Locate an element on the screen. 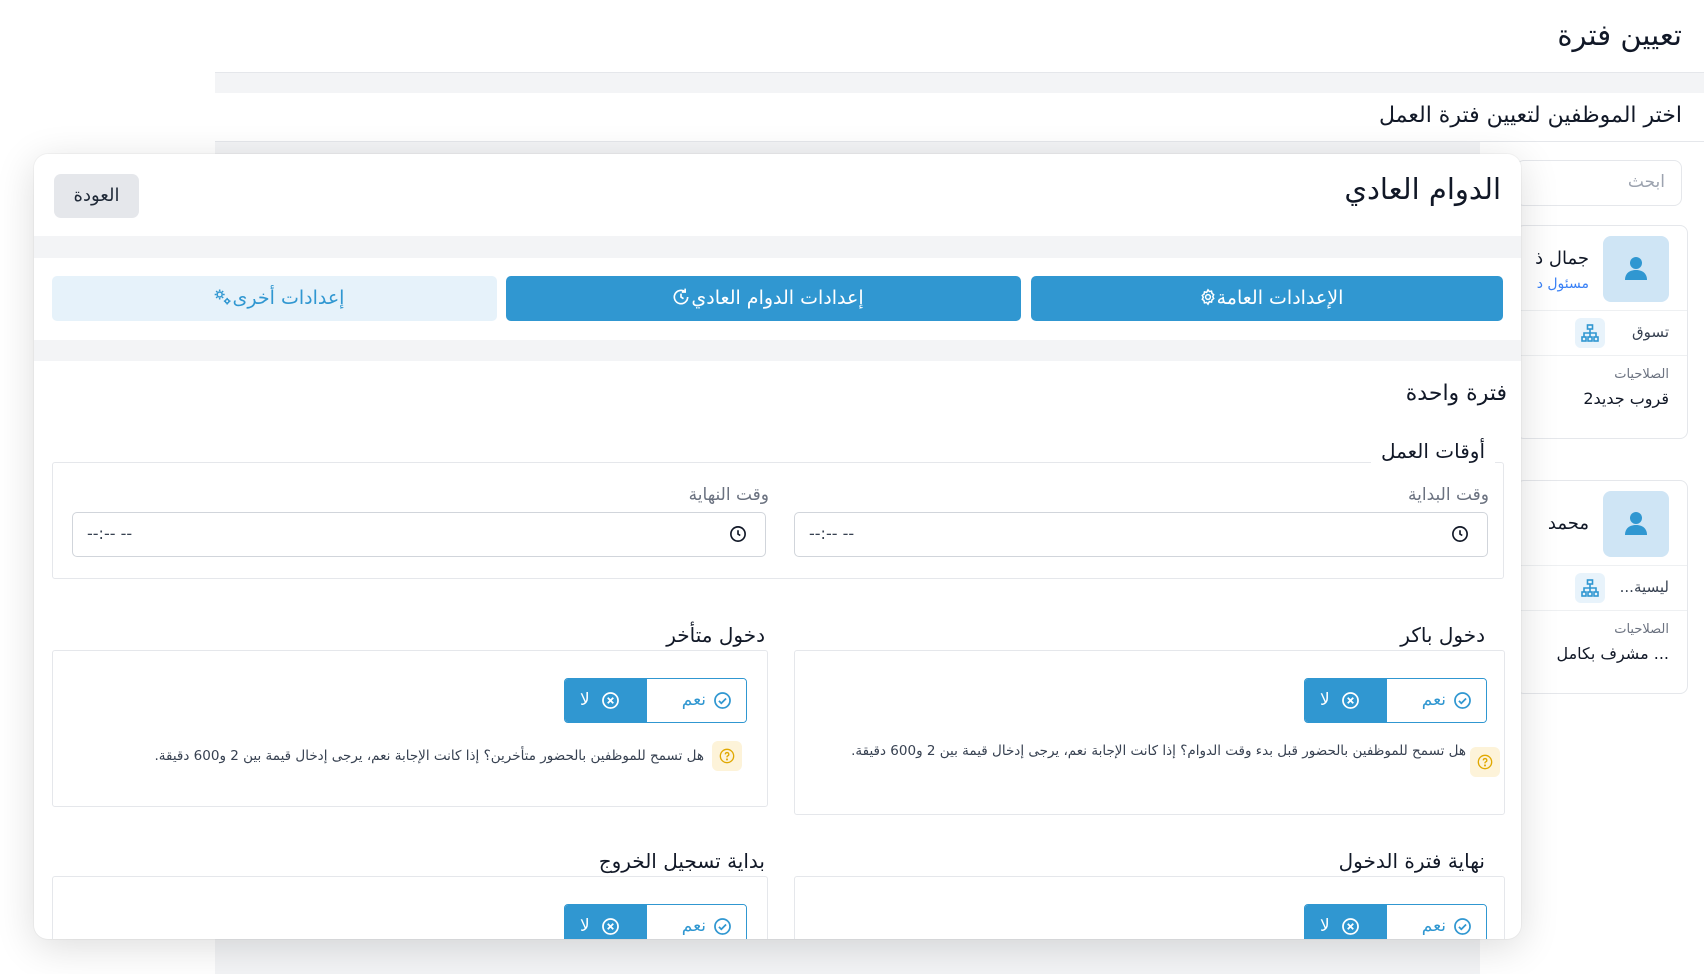 The width and height of the screenshot is (1704, 974). employee-department: ...ليسية is located at coordinates (1644, 587).